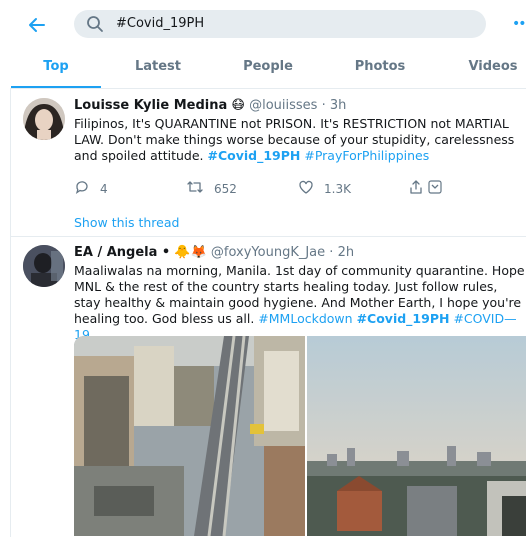 The width and height of the screenshot is (526, 537). Describe the element at coordinates (519, 24) in the screenshot. I see `more-options-icon: ••` at that location.